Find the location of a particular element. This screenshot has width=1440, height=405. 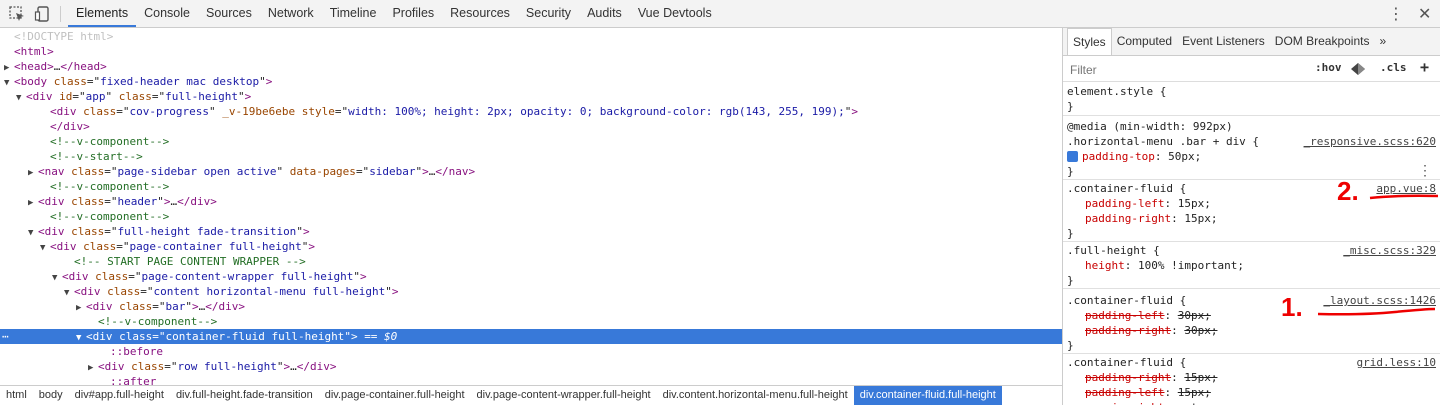

new-rule-button: + is located at coordinates (1424, 67).